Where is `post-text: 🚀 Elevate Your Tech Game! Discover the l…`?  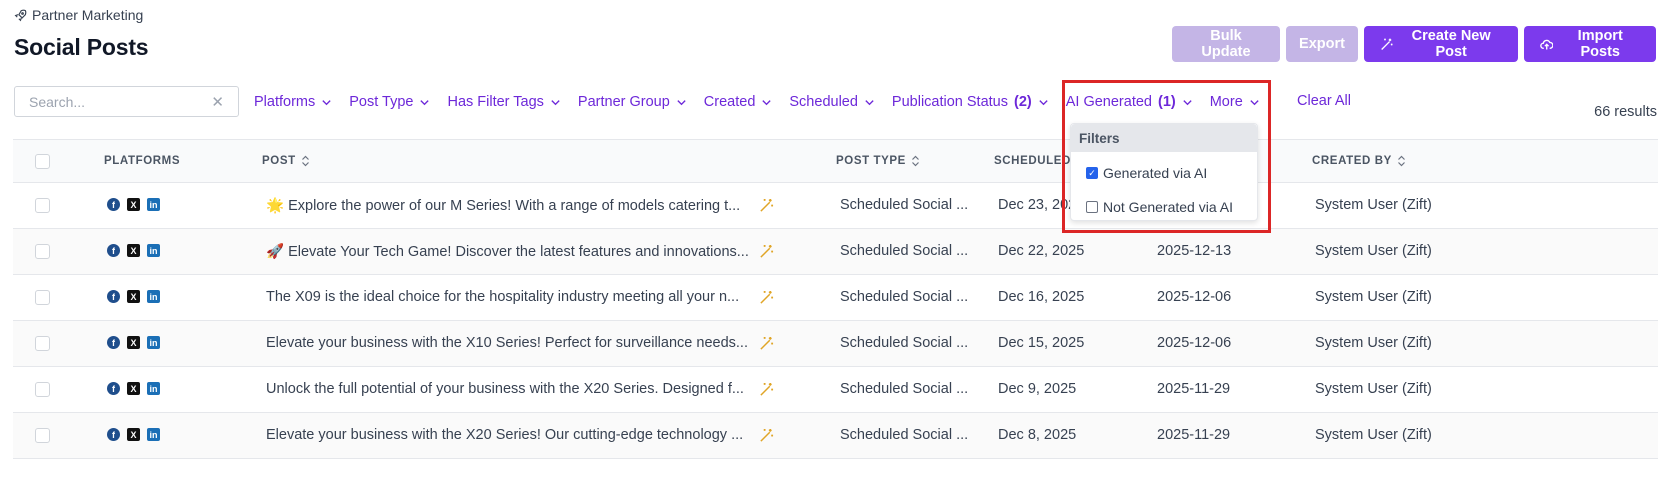
post-text: 🚀 Elevate Your Tech Game! Discover the l… is located at coordinates (507, 251).